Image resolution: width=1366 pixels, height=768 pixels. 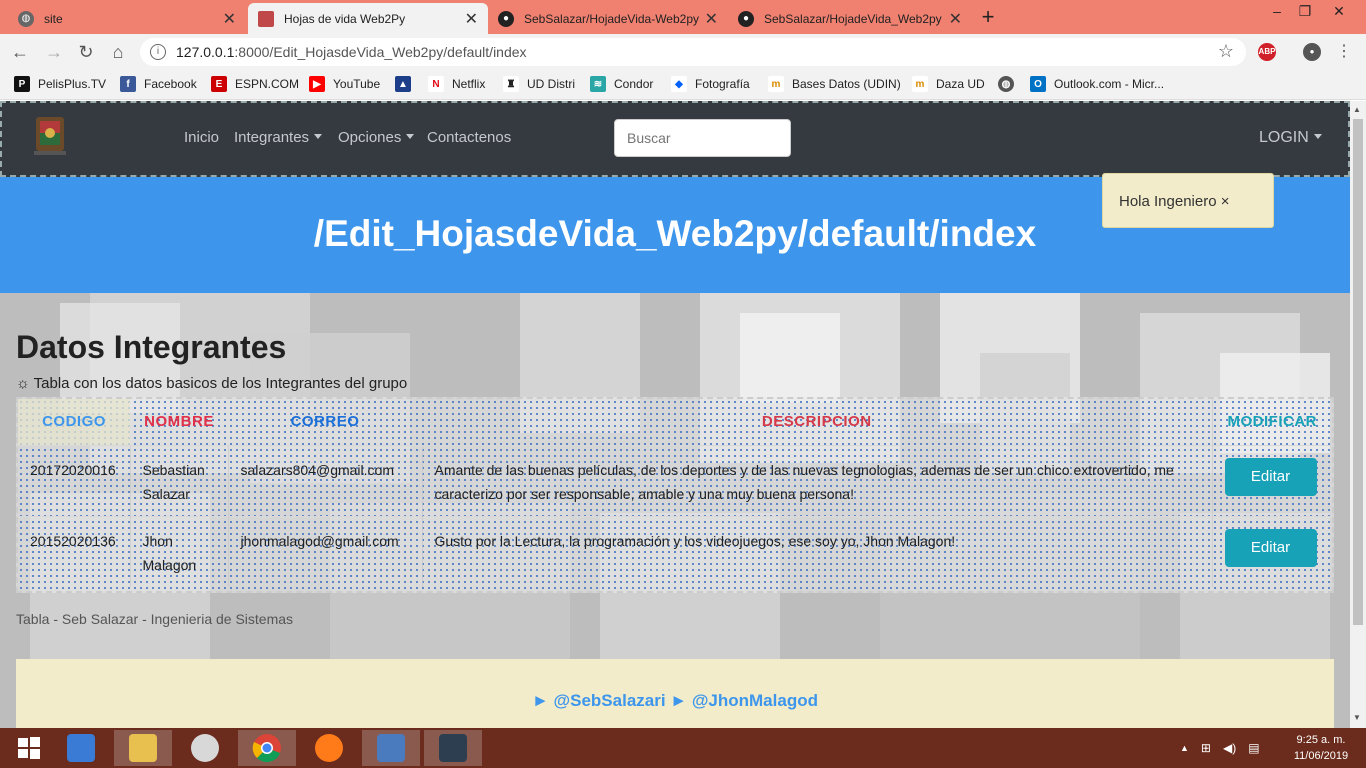 I want to click on taskbar-clock: 9:25 a. m. 11/06/2019, so click(x=1321, y=748).